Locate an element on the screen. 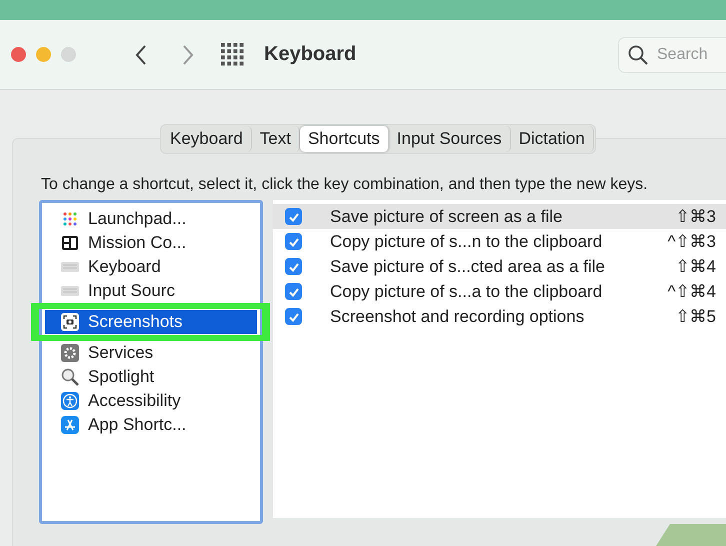 Image resolution: width=726 pixels, height=546 pixels. forward-icon is located at coordinates (188, 55).